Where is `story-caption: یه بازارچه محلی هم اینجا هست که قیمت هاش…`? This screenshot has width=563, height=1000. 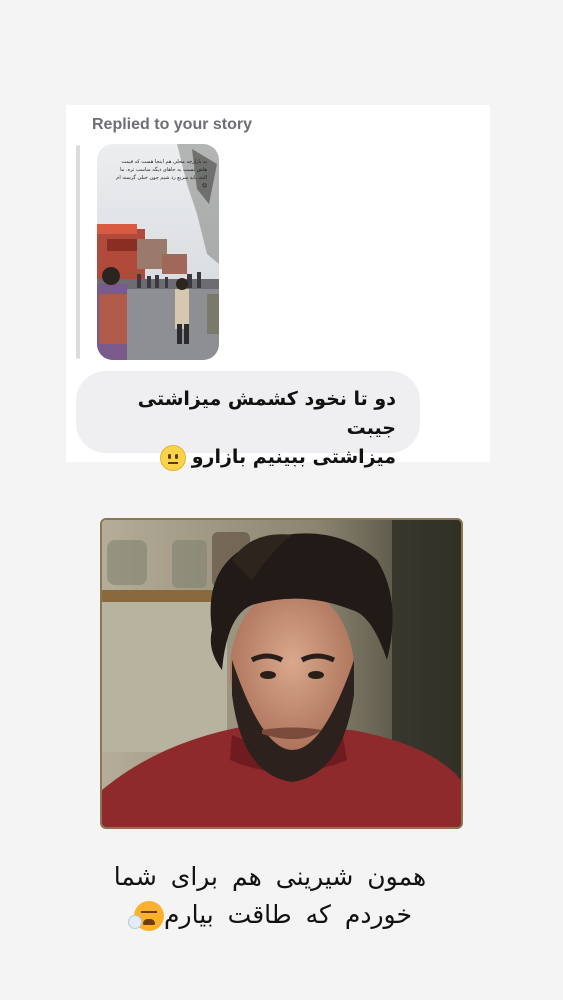
story-caption: یه بازارچه محلی هم اینجا هست که قیمت هاش… is located at coordinates (161, 174).